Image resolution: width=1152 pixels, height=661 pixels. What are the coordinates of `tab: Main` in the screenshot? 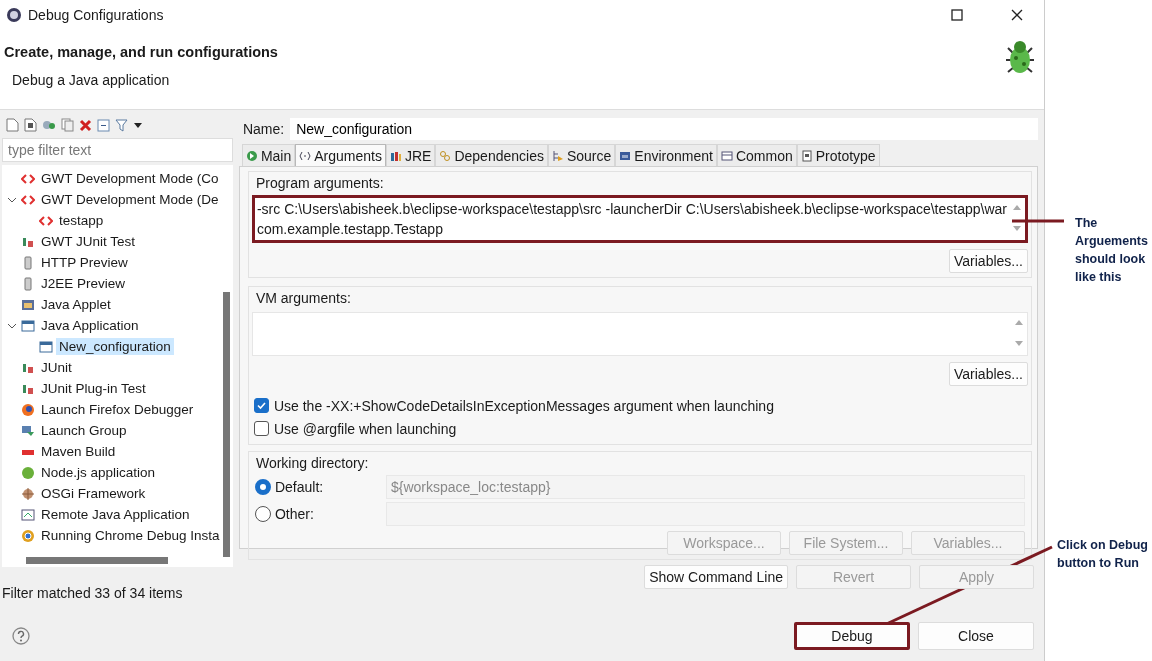 It's located at (268, 155).